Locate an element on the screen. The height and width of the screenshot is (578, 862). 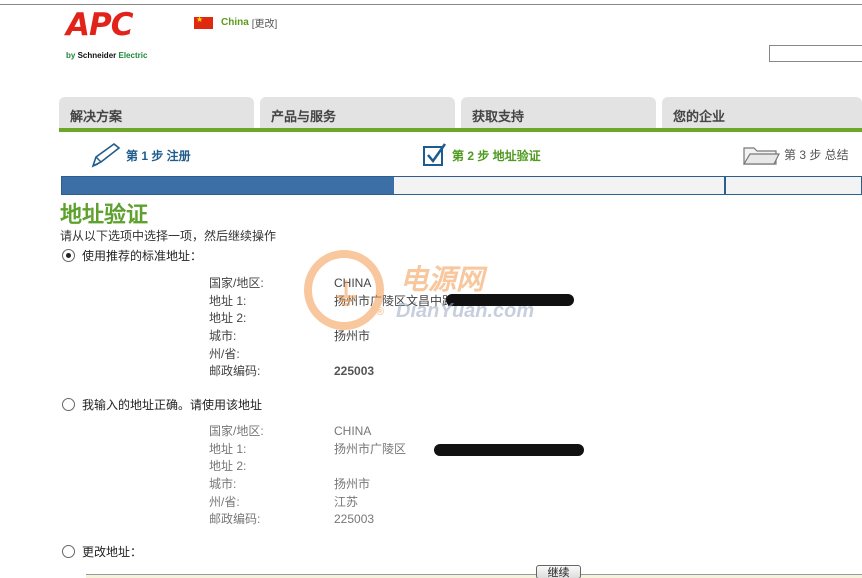
step-3-label: 第 3 步 总结 is located at coordinates (816, 154).